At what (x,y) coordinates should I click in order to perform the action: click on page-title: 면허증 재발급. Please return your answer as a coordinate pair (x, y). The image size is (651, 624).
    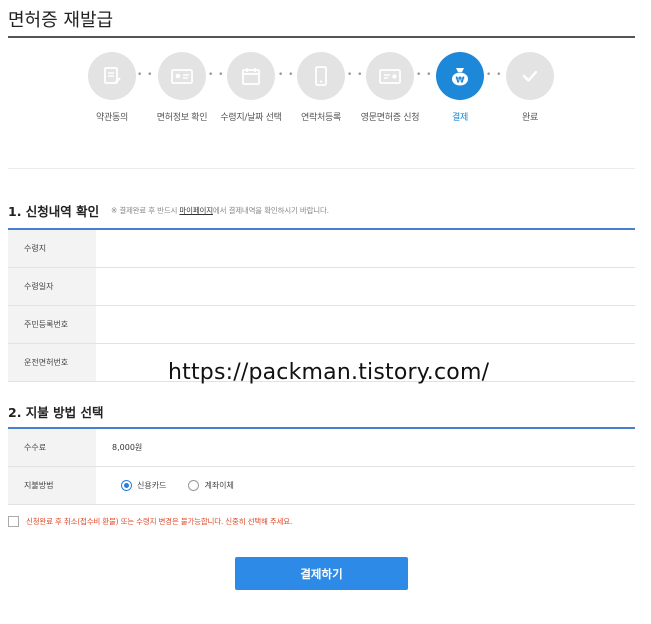
    Looking at the image, I should click on (61, 20).